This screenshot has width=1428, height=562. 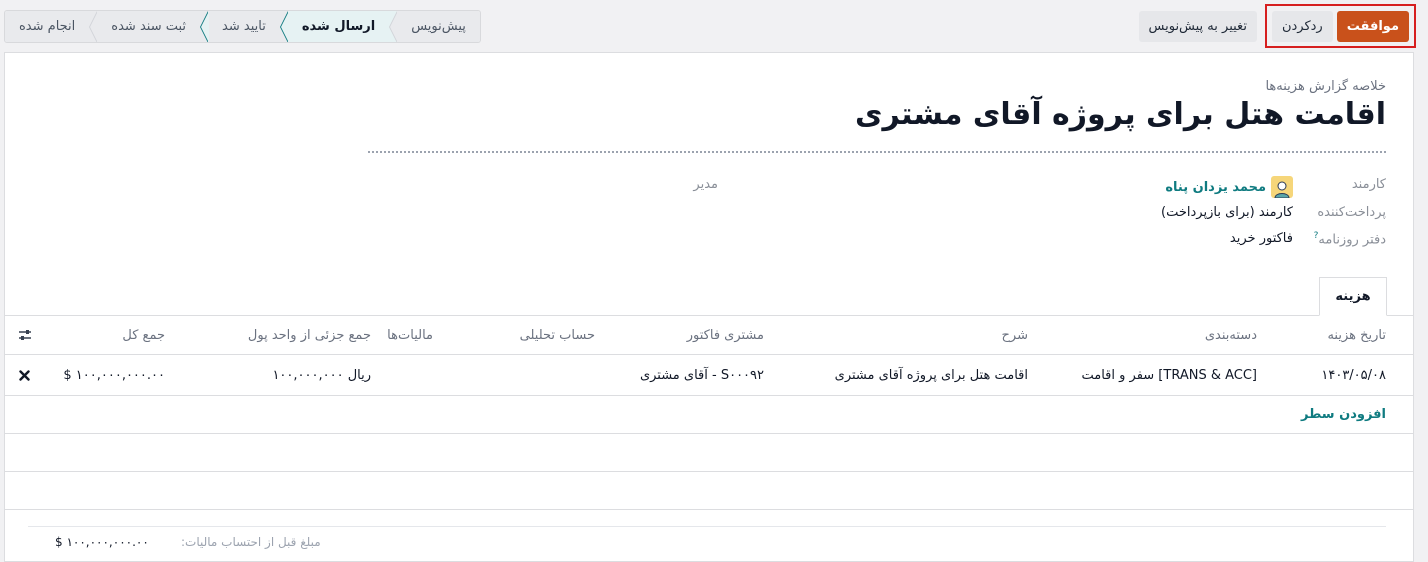 I want to click on stage-done: انجام شده, so click(x=51, y=26).